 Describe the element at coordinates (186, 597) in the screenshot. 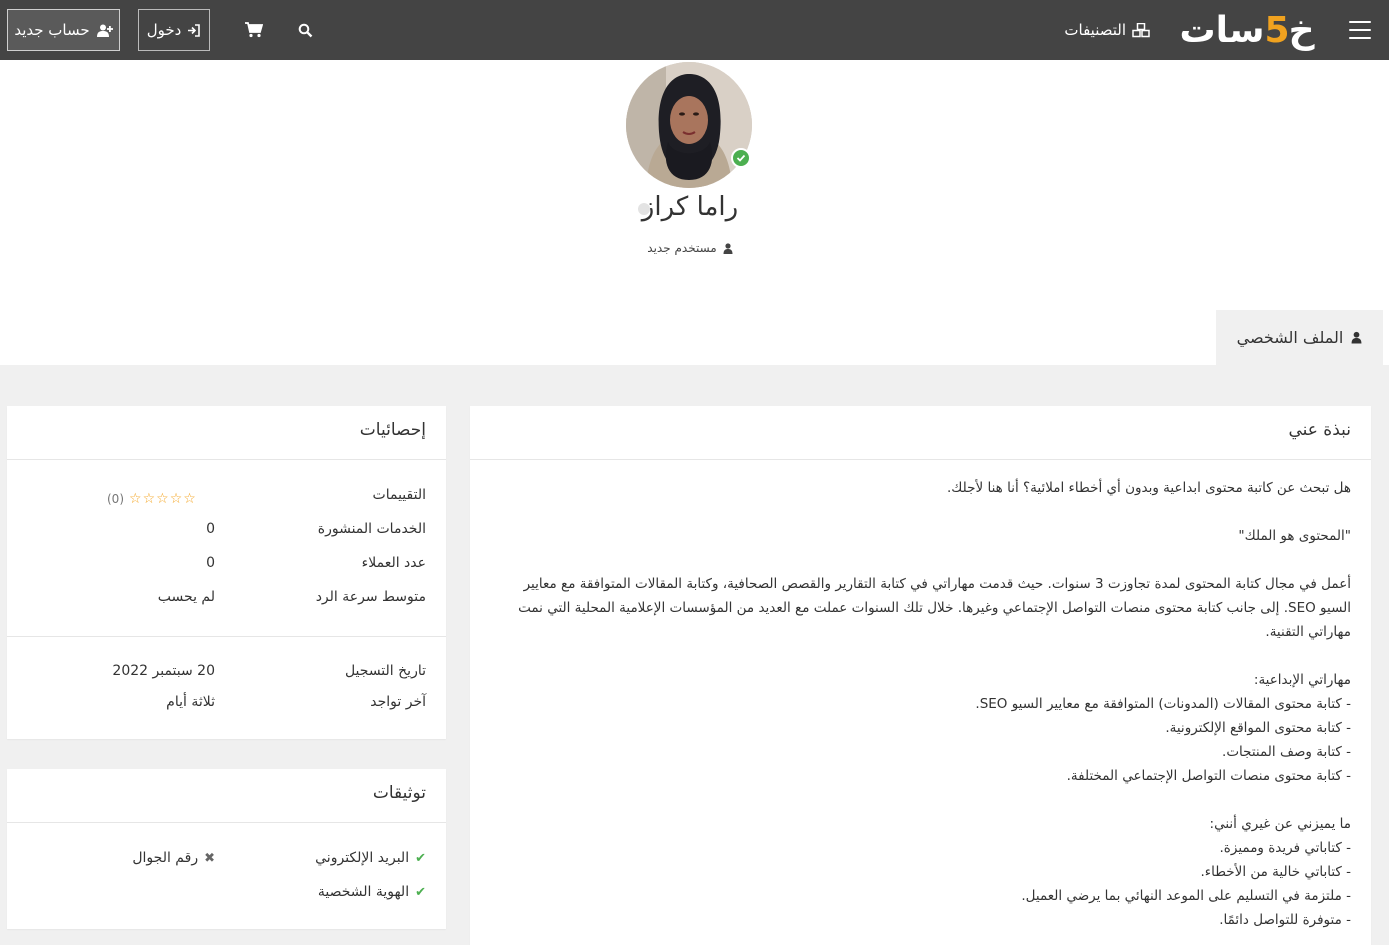

I see `response-value: لم يحسب` at that location.